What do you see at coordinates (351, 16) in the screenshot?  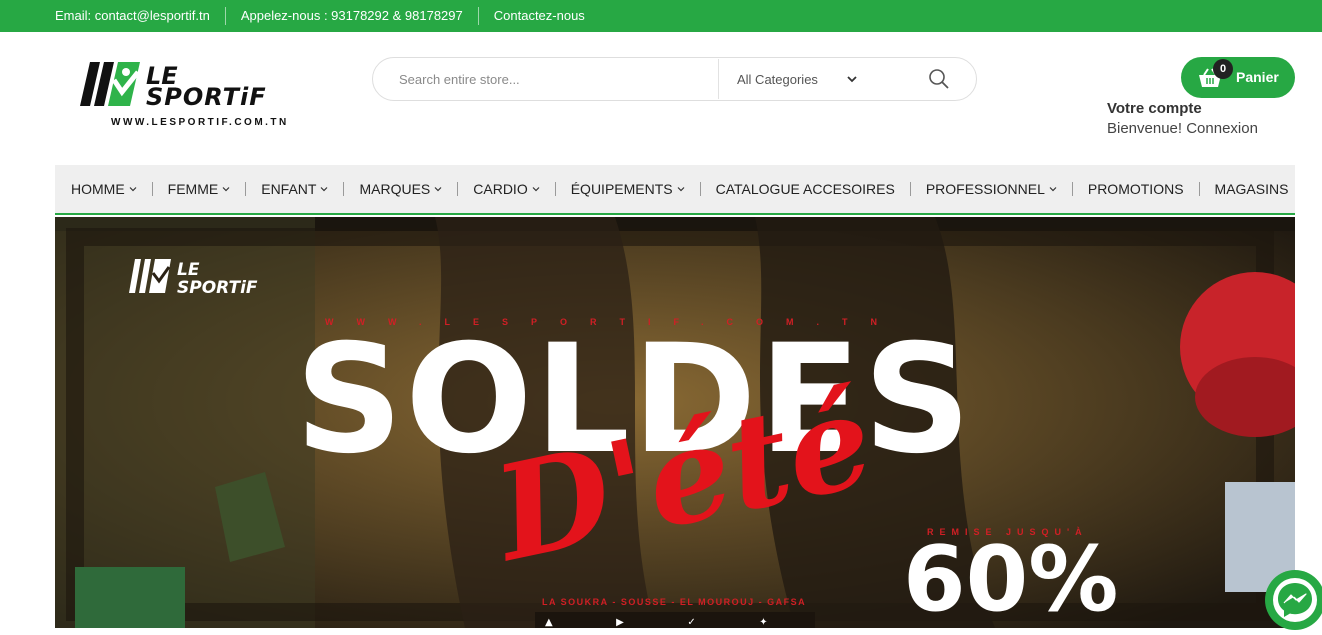 I see `topbar-phone: Appelez-nous : 93178292 & 98178297` at bounding box center [351, 16].